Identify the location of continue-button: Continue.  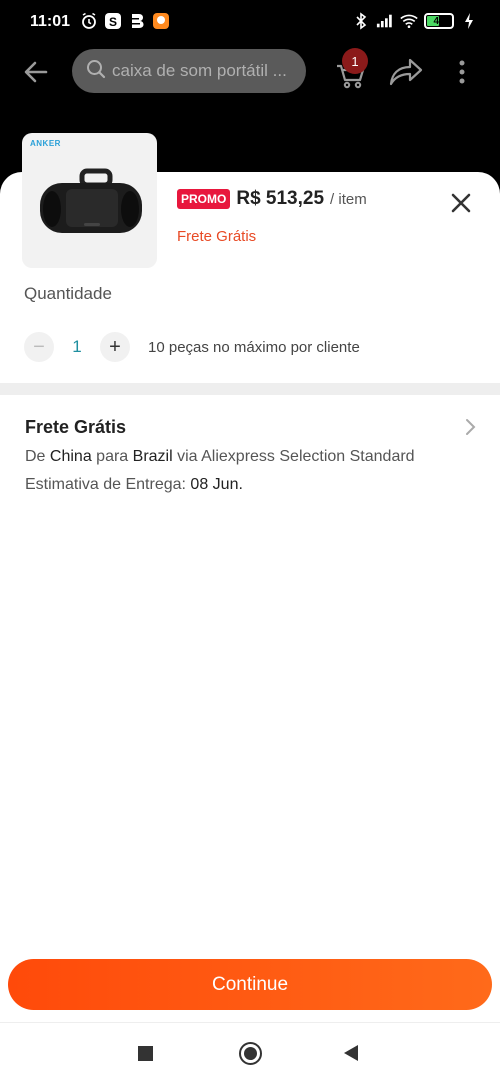
(250, 984).